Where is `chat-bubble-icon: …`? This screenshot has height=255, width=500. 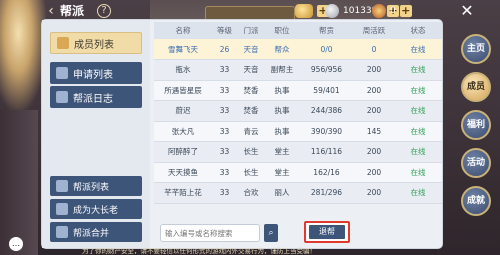
chat-bubble-icon: … is located at coordinates (16, 244).